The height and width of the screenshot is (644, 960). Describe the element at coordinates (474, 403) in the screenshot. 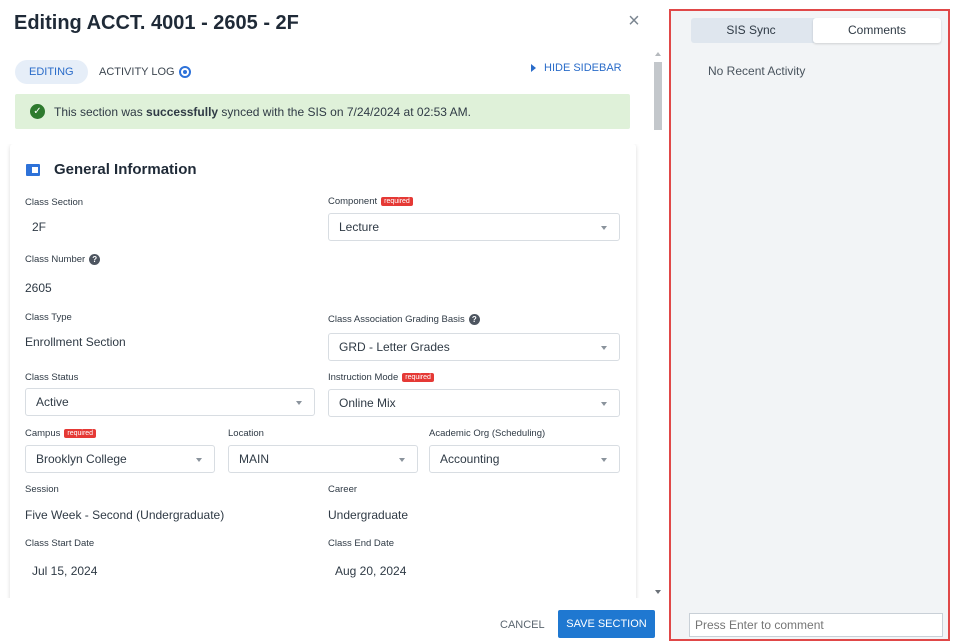

I see `instruction-mode-select: Online Mix` at that location.